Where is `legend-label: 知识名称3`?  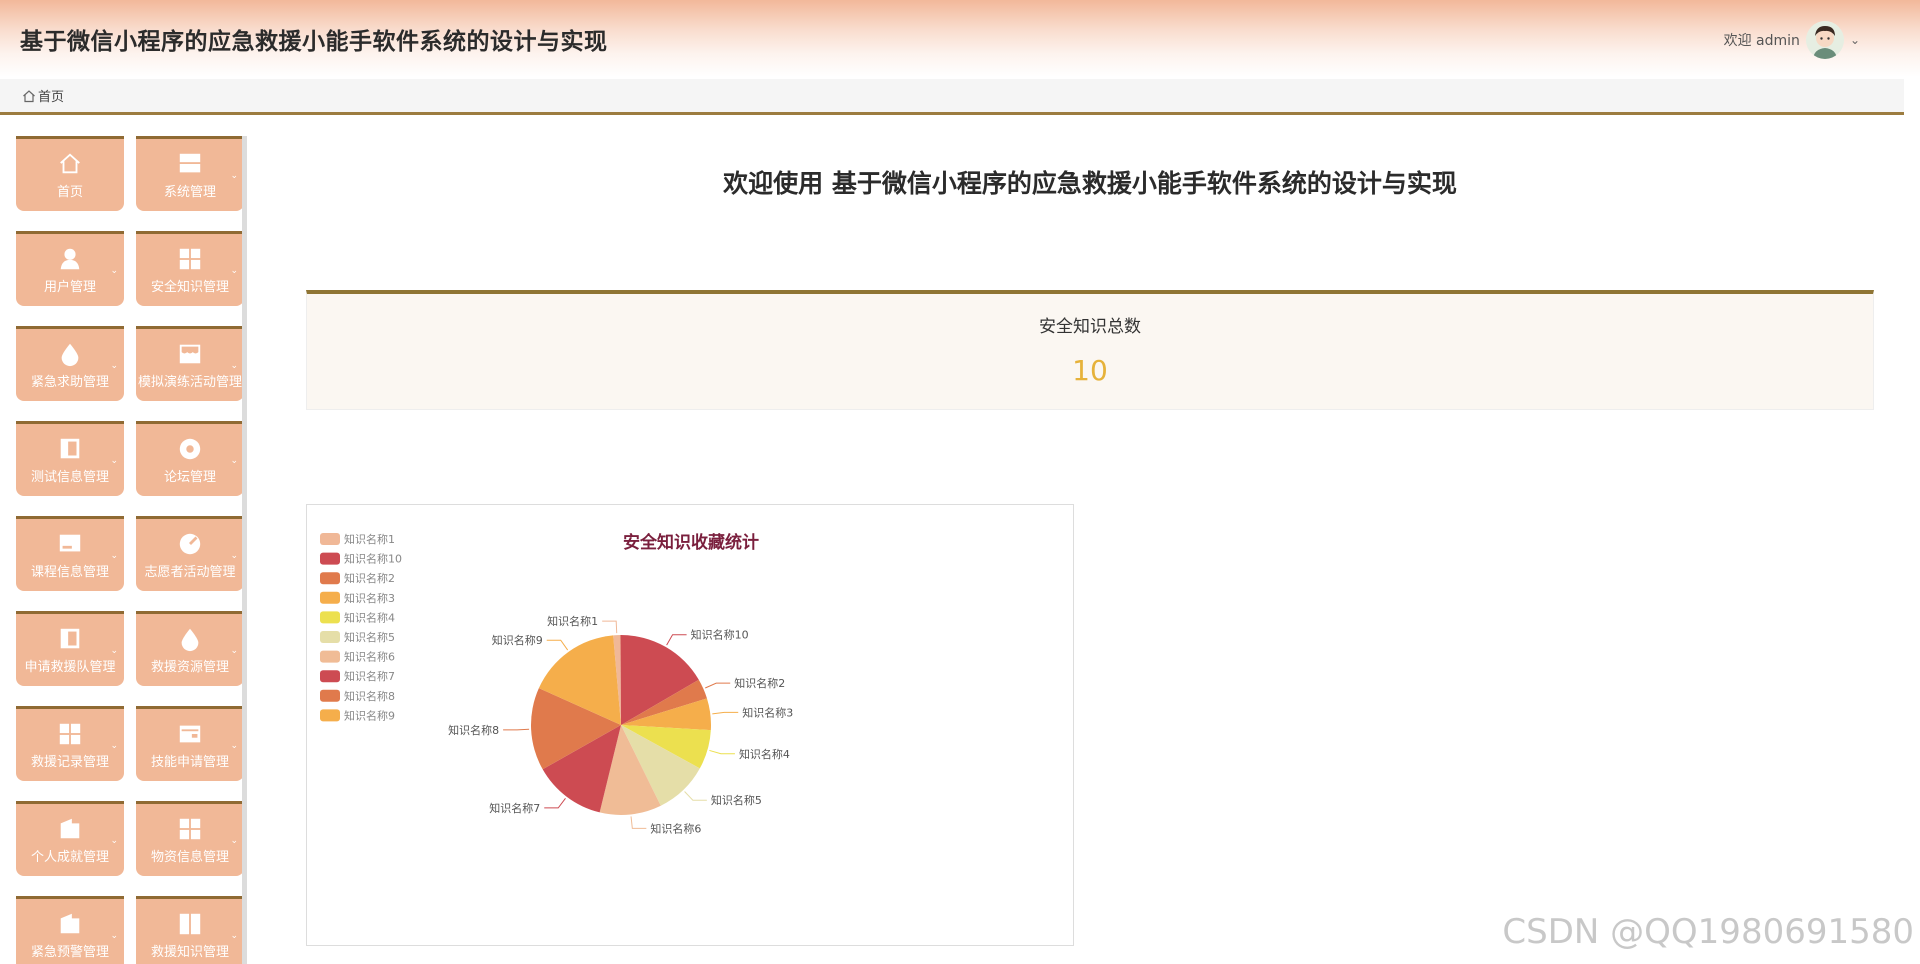
legend-label: 知识名称3 is located at coordinates (369, 598).